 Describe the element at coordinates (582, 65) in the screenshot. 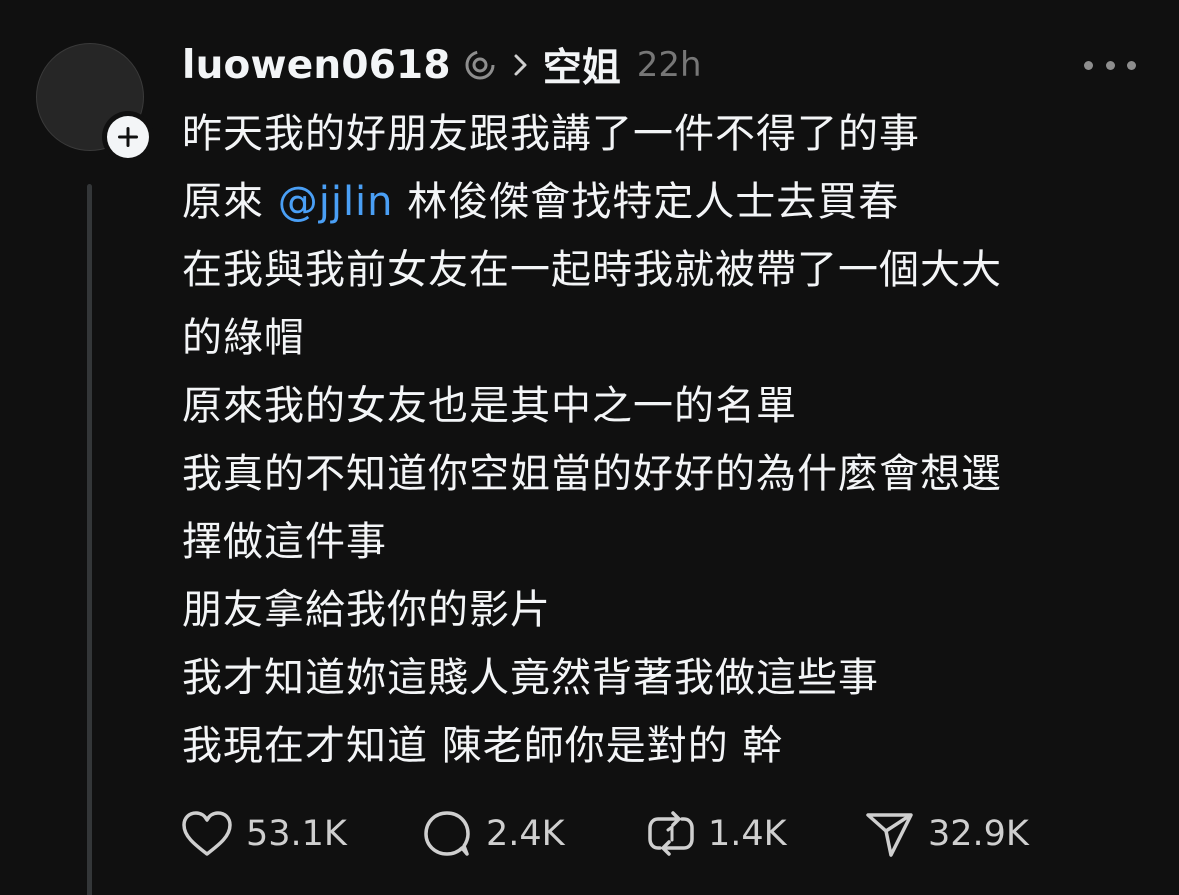

I see `topic-tag: 空姐` at that location.